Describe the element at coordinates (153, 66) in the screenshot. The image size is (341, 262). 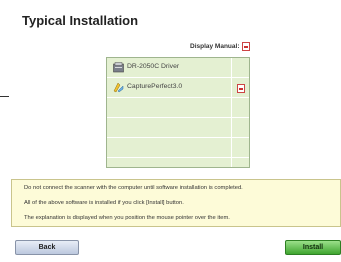
I see `component-label: DR-2050C Driver` at that location.